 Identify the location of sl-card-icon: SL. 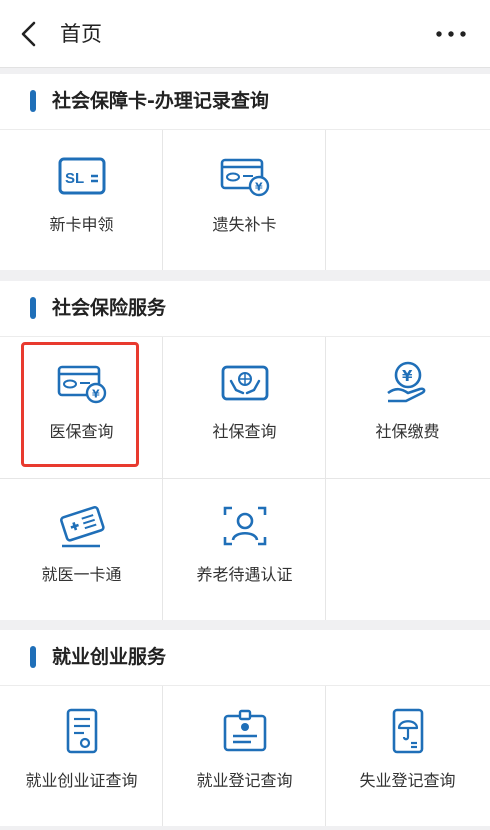
(81, 176).